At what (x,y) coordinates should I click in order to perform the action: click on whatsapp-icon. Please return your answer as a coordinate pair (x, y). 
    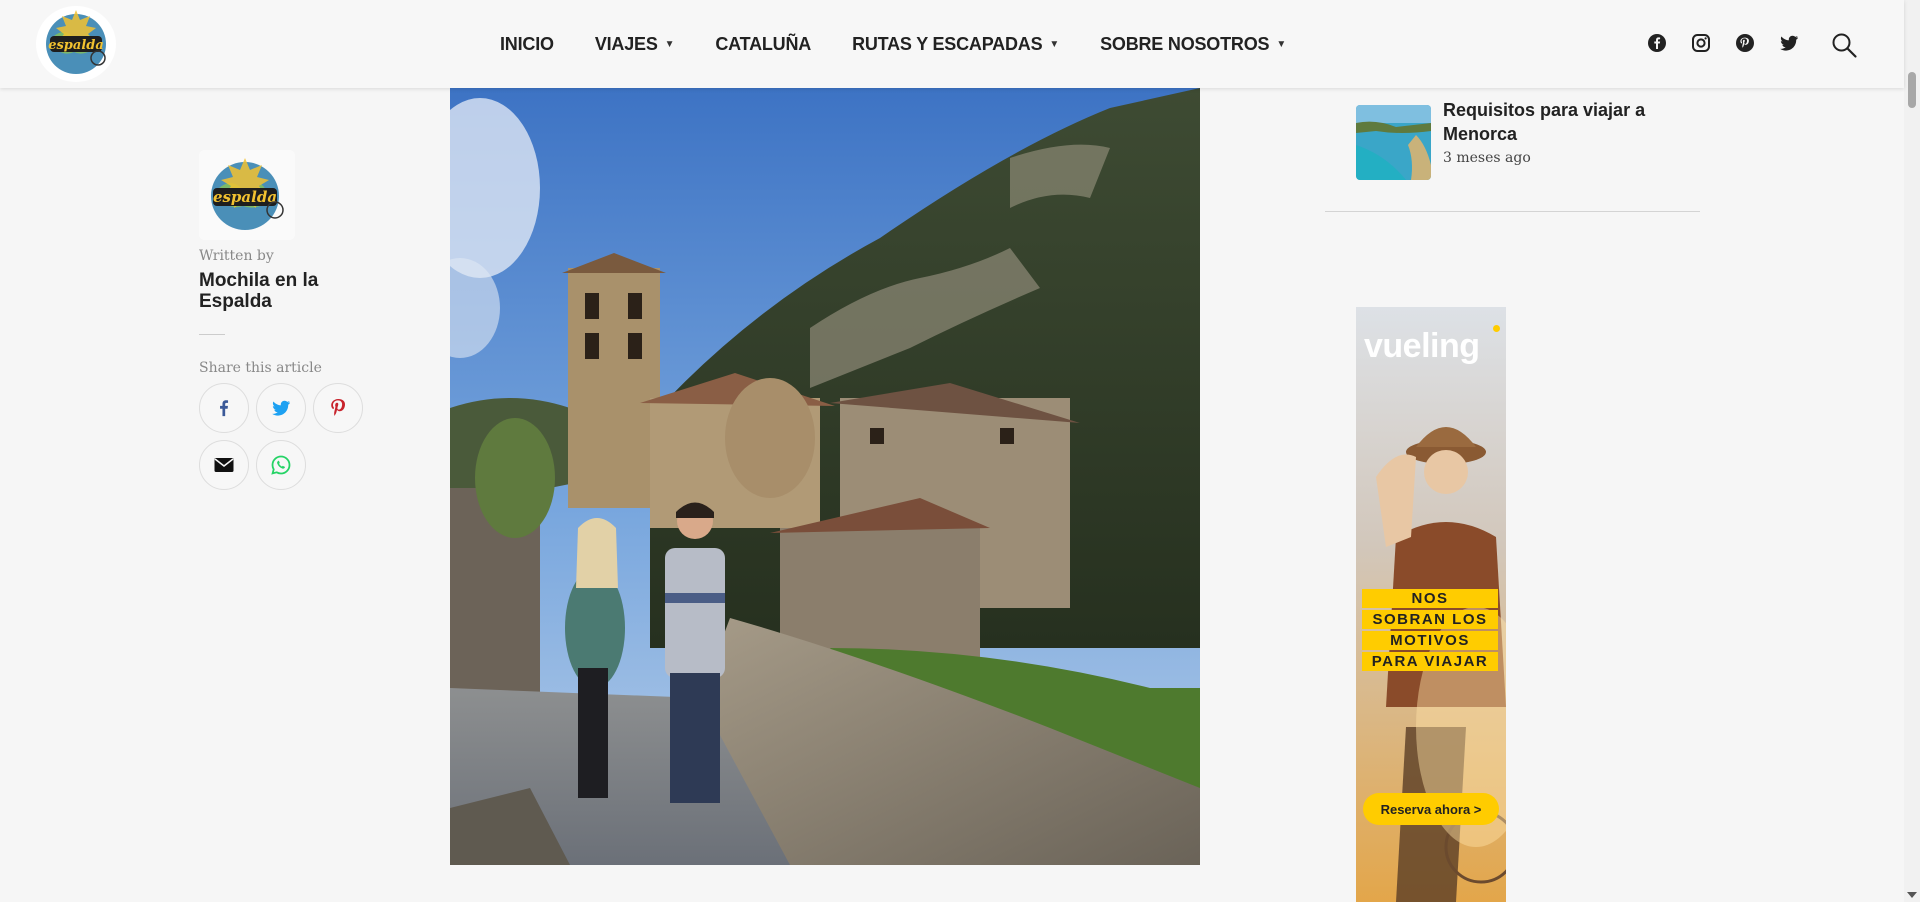
    Looking at the image, I should click on (281, 465).